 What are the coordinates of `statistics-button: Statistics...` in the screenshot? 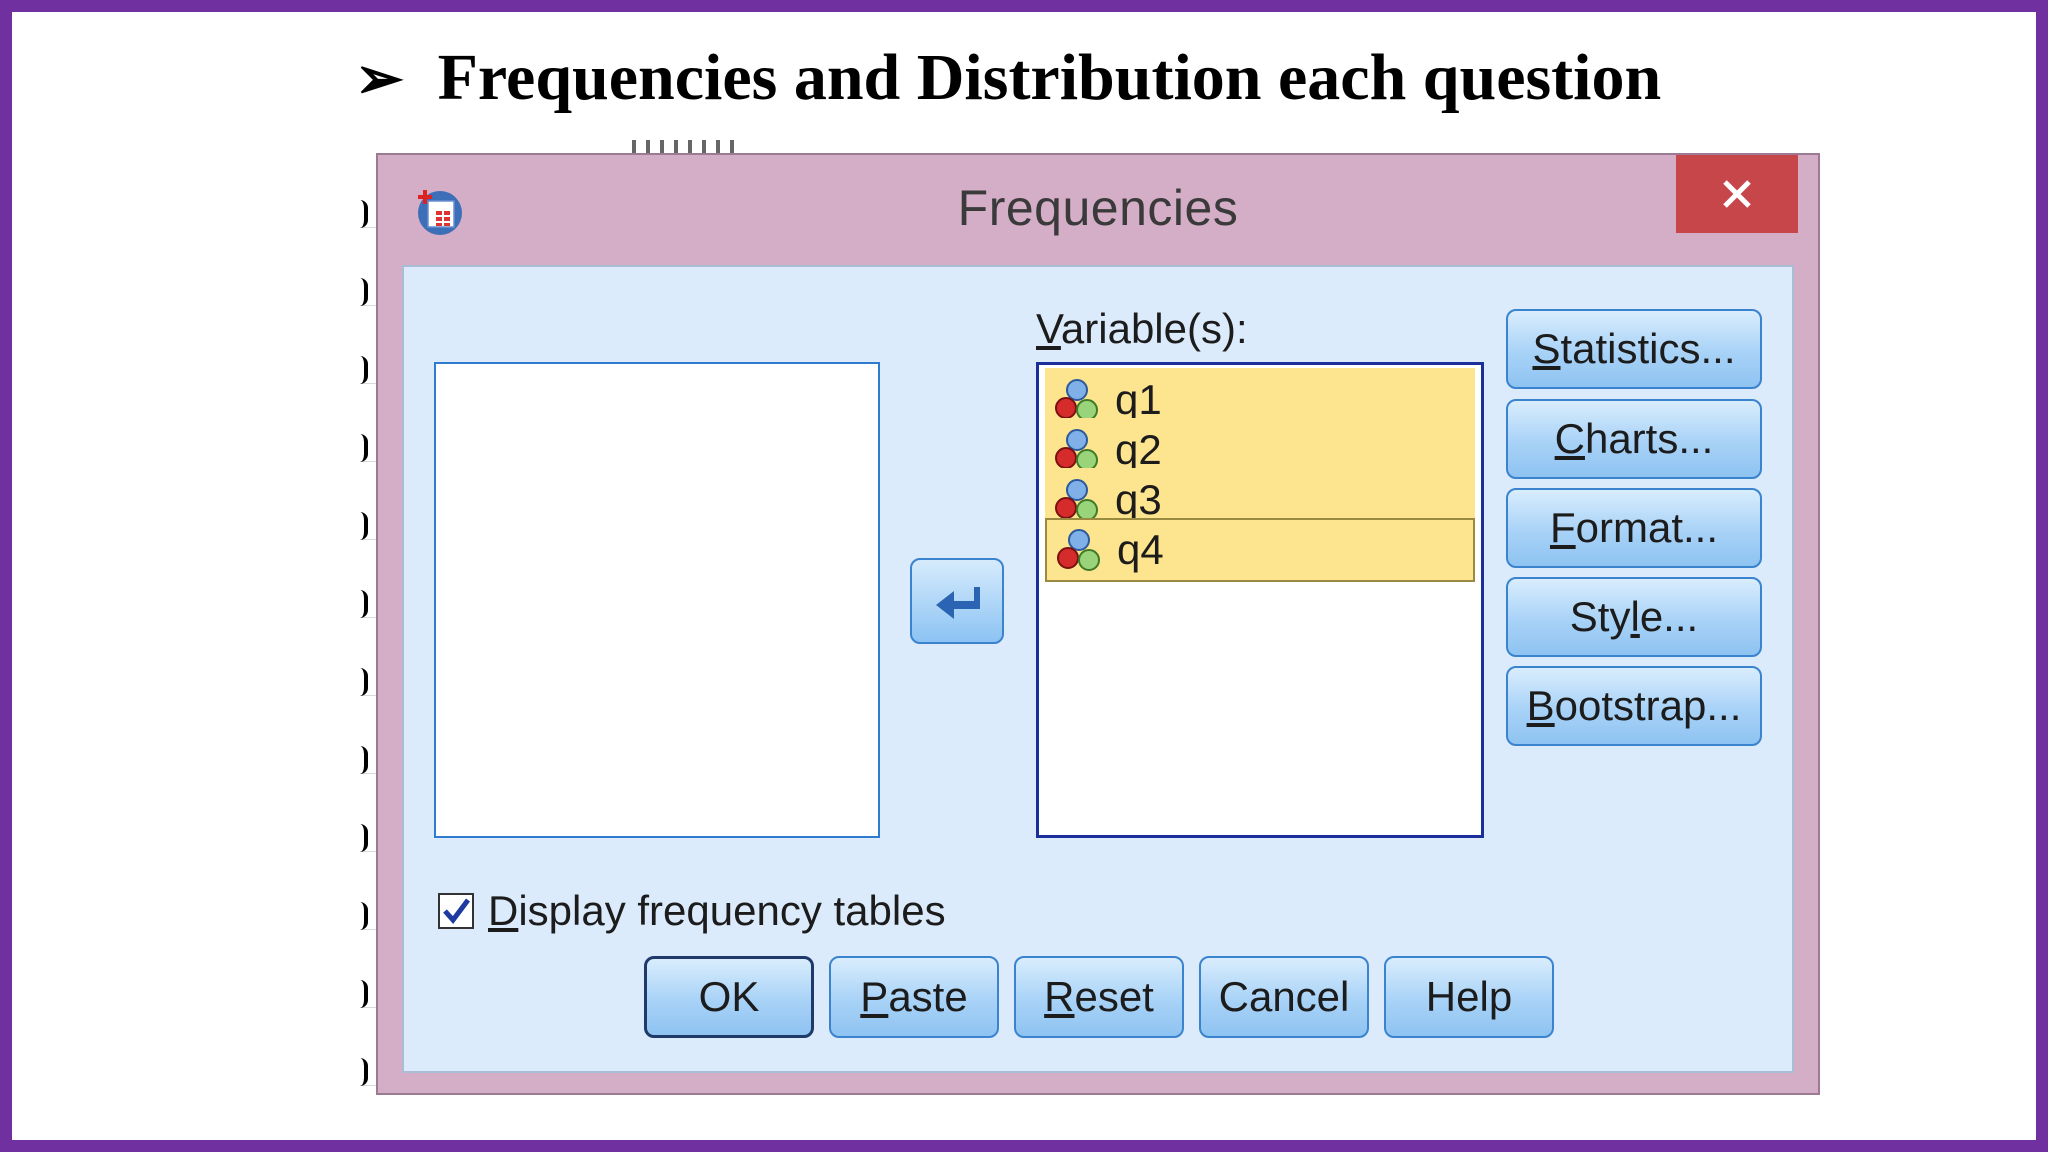 It's located at (1634, 349).